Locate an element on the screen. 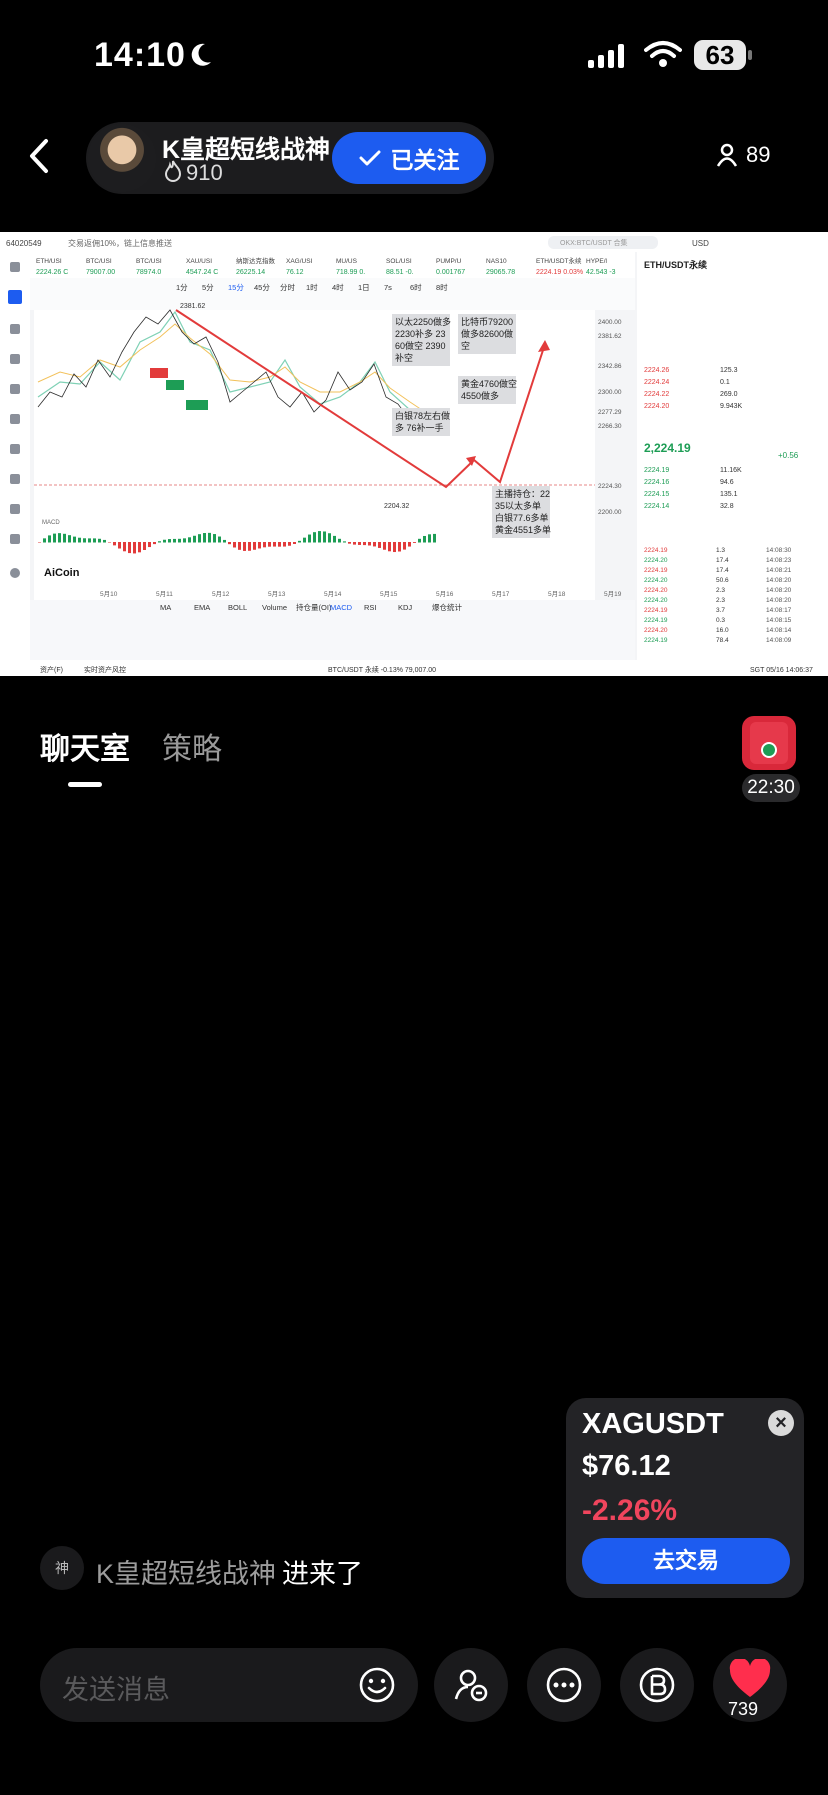 The height and width of the screenshot is (1795, 828). annotation-line: 白银77.6多单 is located at coordinates (522, 517).